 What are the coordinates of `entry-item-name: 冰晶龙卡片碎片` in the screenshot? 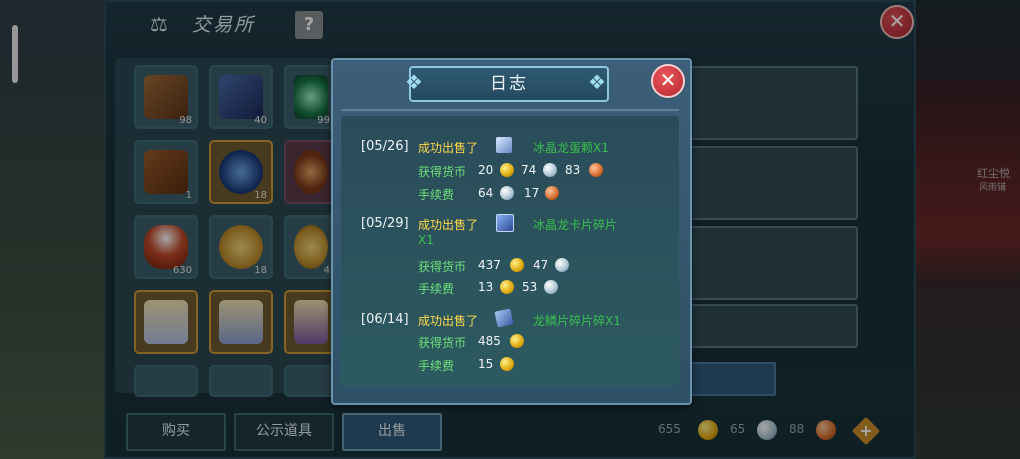 It's located at (575, 225).